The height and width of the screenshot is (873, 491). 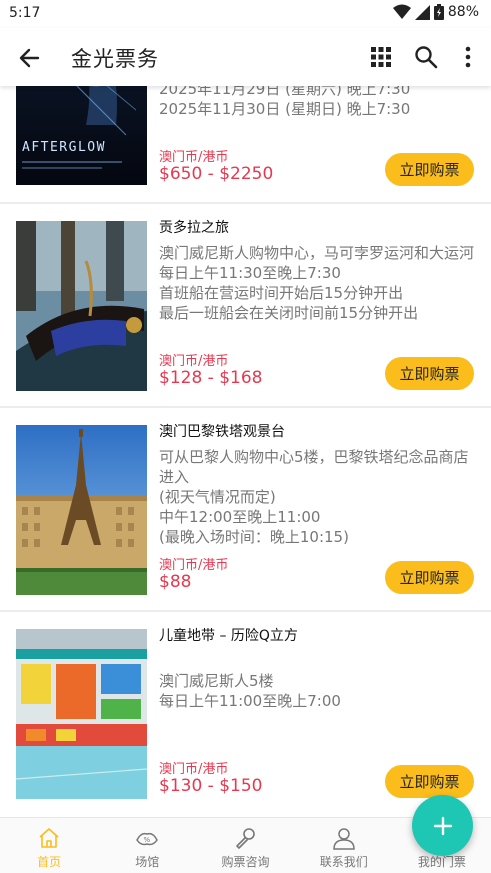 I want to click on nav-label: 首页, so click(x=49, y=862).